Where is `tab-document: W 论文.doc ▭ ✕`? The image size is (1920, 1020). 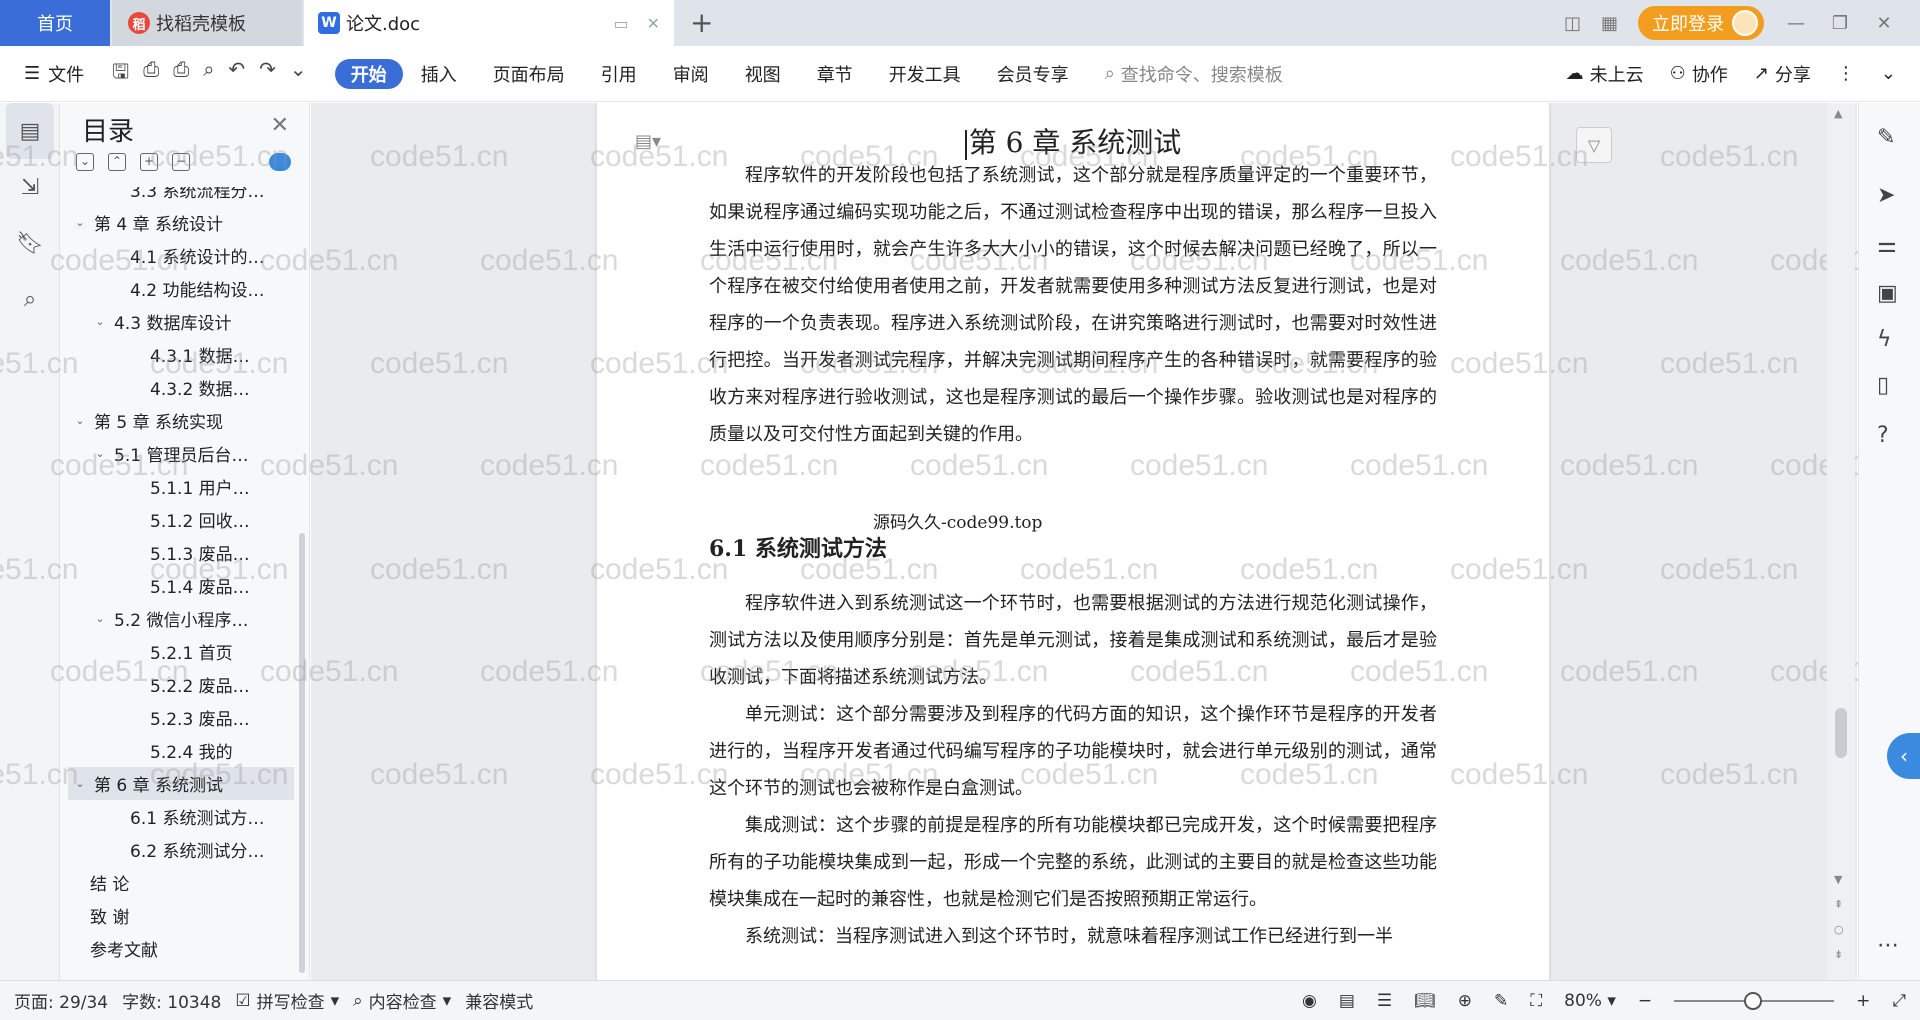
tab-document: W 论文.doc ▭ ✕ is located at coordinates (489, 23).